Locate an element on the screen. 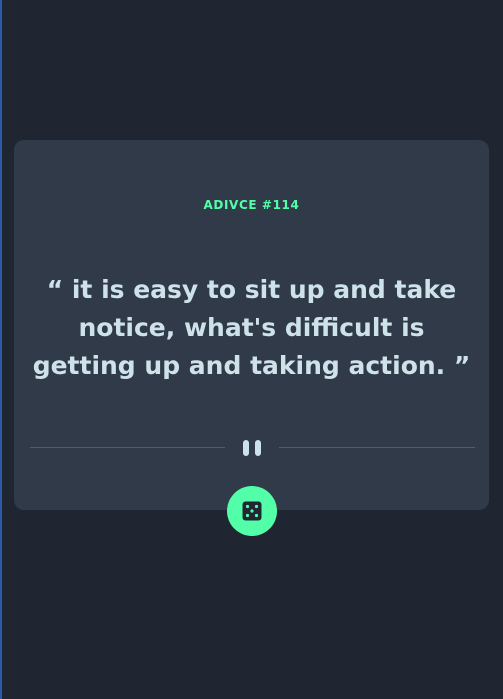 The width and height of the screenshot is (503, 699). dice-icon is located at coordinates (252, 511).